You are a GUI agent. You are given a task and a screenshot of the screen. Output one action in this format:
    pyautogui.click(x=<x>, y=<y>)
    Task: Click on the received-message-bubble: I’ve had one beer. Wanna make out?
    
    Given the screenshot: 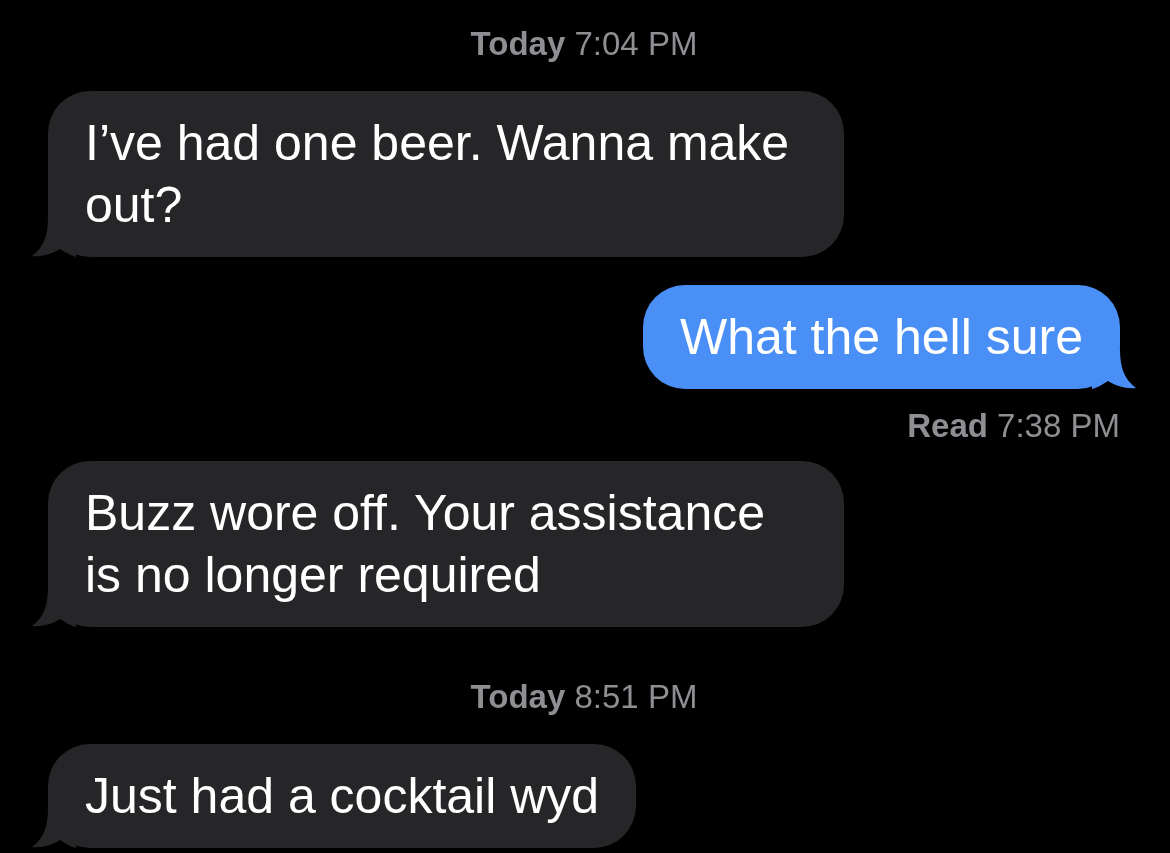 What is the action you would take?
    pyautogui.click(x=446, y=174)
    